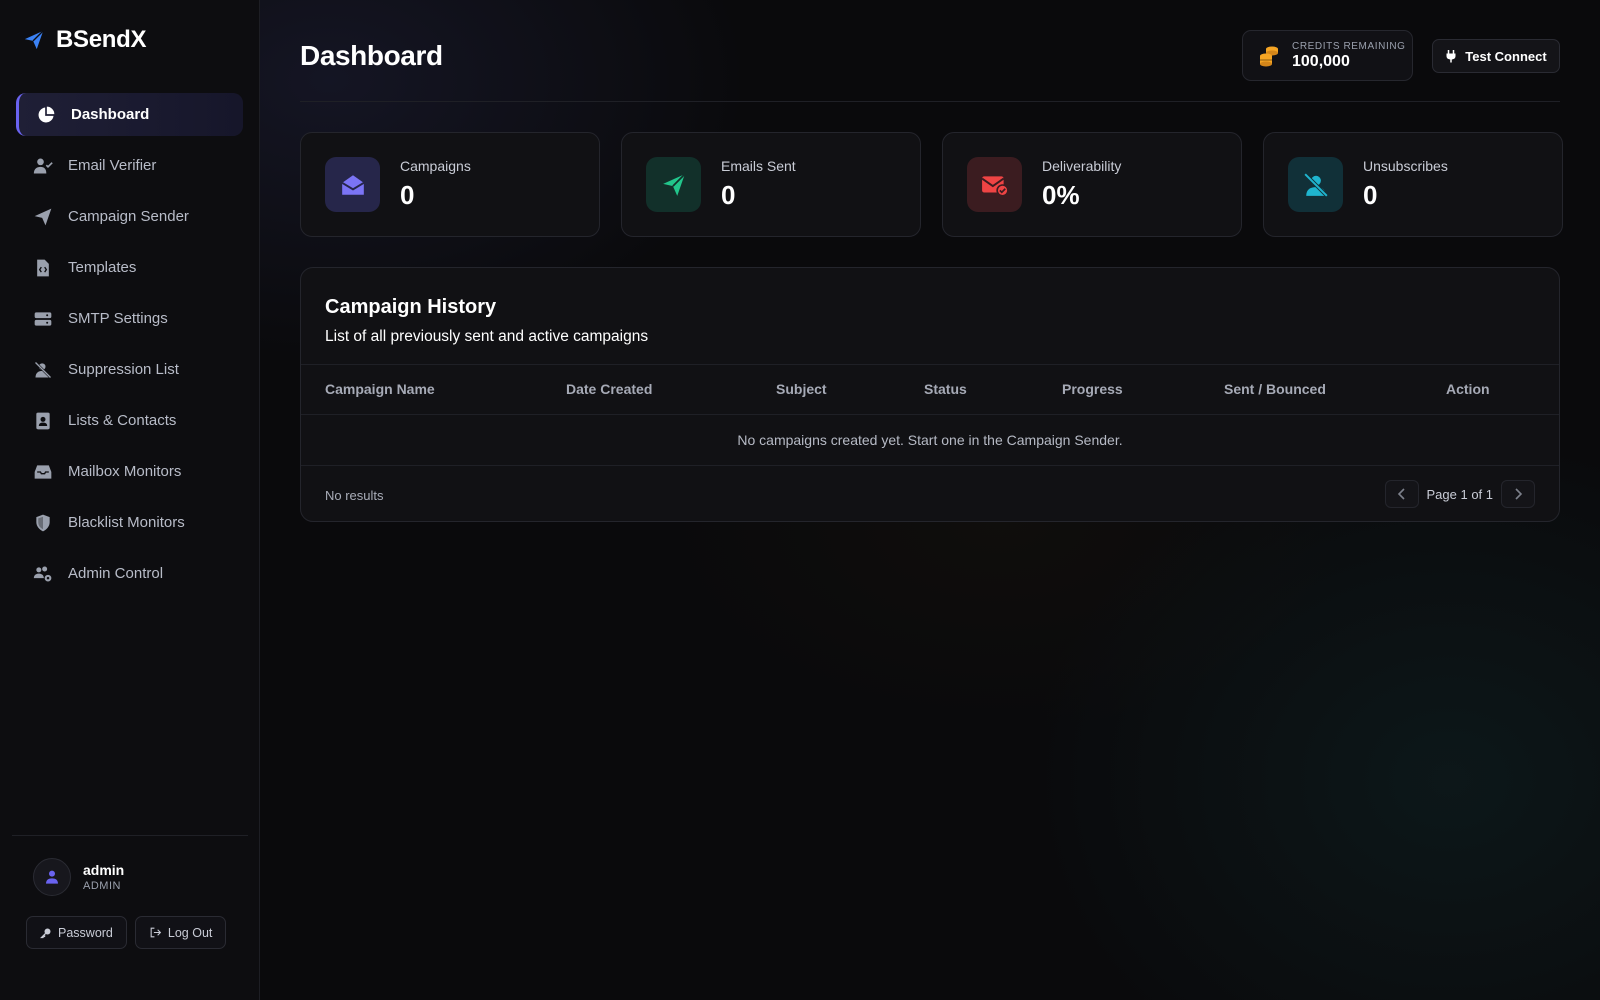 The height and width of the screenshot is (1000, 1600). Describe the element at coordinates (46, 115) in the screenshot. I see `pie-chart-icon` at that location.